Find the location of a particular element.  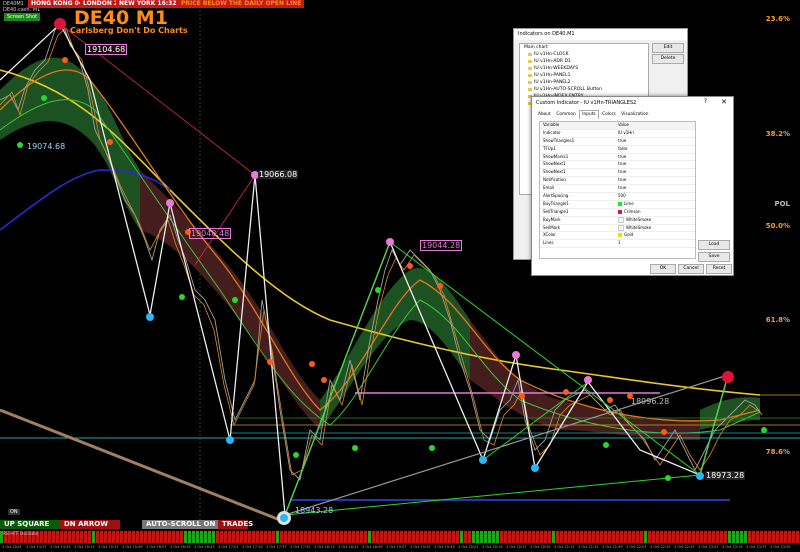

grid-row: SellMark WhiteSmoke is located at coordinates (617, 228).